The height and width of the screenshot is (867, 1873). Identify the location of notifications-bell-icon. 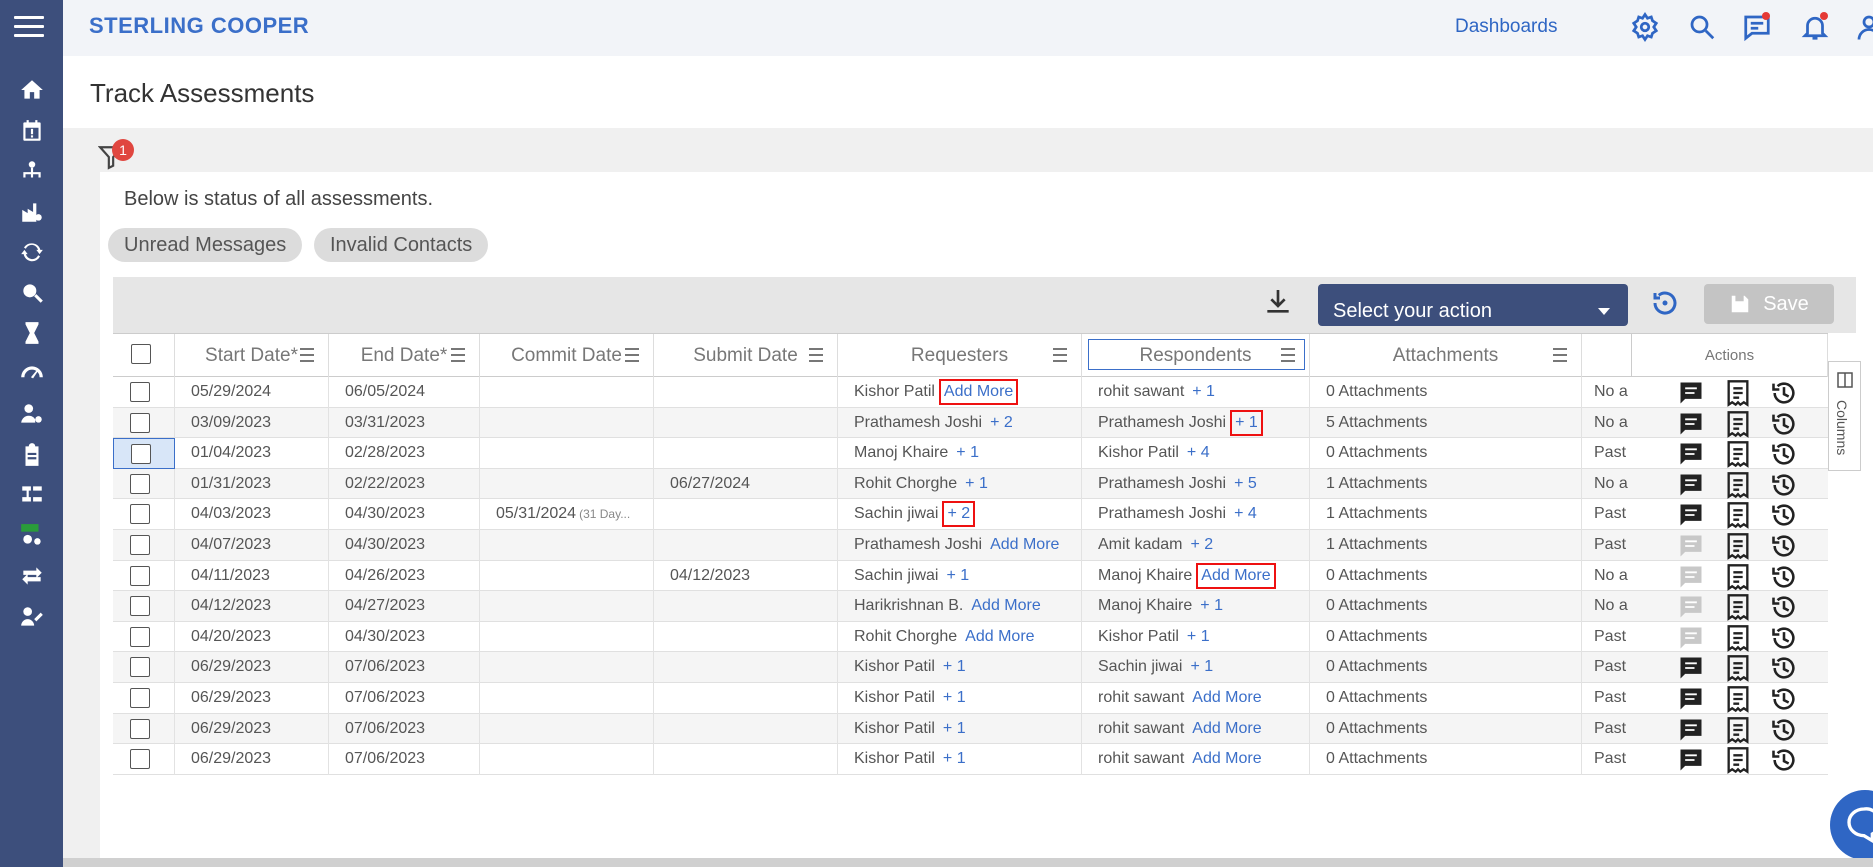
(1815, 27).